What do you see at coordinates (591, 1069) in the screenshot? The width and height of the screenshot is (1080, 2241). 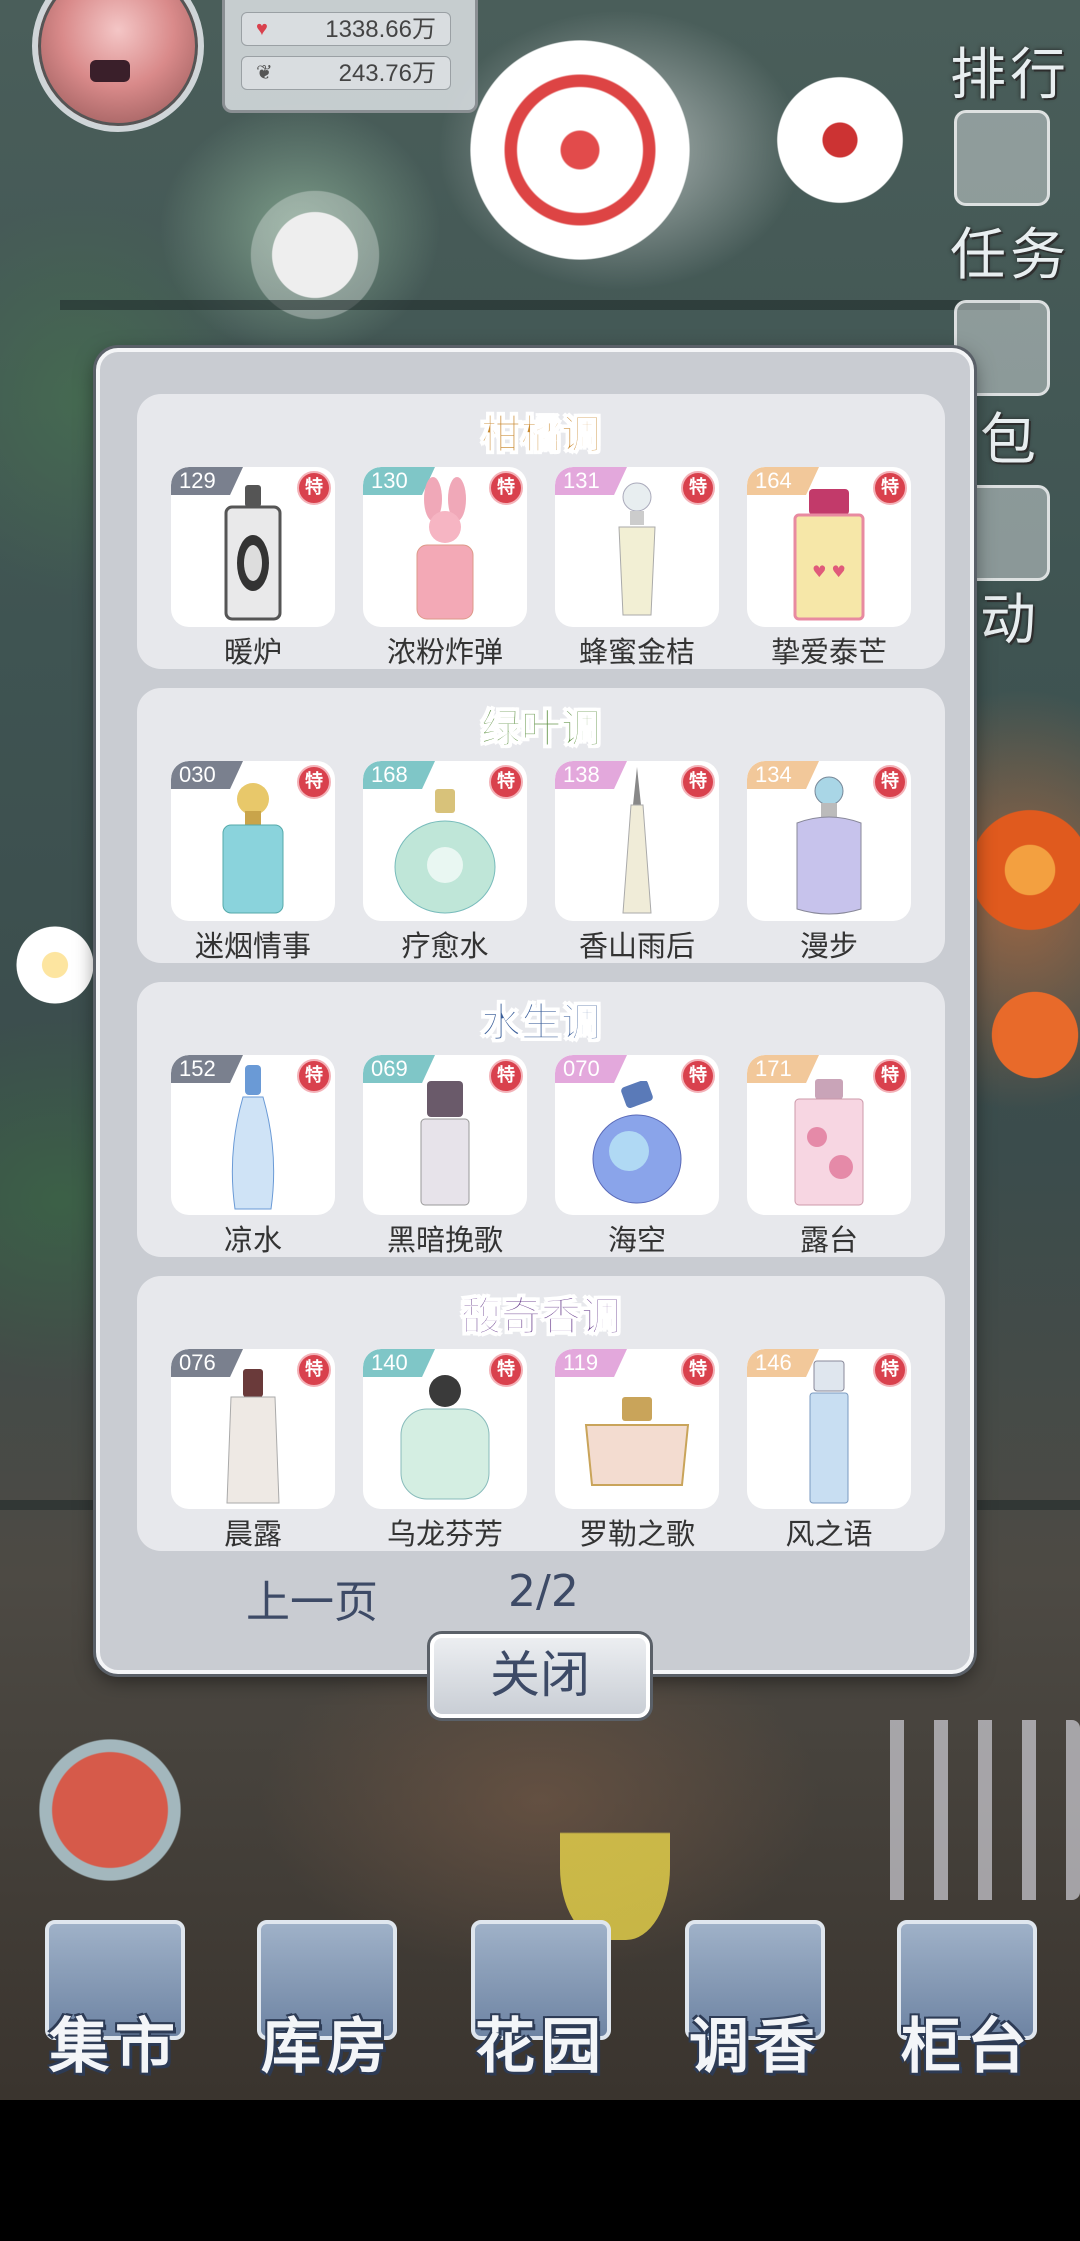 I see `perfume-number-badge: 070` at bounding box center [591, 1069].